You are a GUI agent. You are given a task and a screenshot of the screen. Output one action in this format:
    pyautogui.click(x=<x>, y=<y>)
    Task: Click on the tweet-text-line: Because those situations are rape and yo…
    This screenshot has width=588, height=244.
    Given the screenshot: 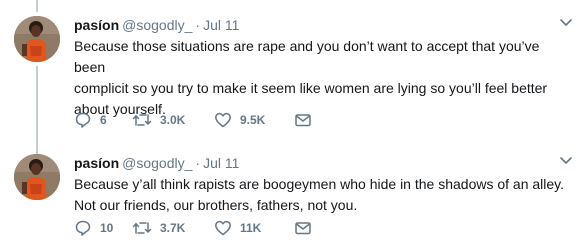 What is the action you would take?
    pyautogui.click(x=307, y=56)
    